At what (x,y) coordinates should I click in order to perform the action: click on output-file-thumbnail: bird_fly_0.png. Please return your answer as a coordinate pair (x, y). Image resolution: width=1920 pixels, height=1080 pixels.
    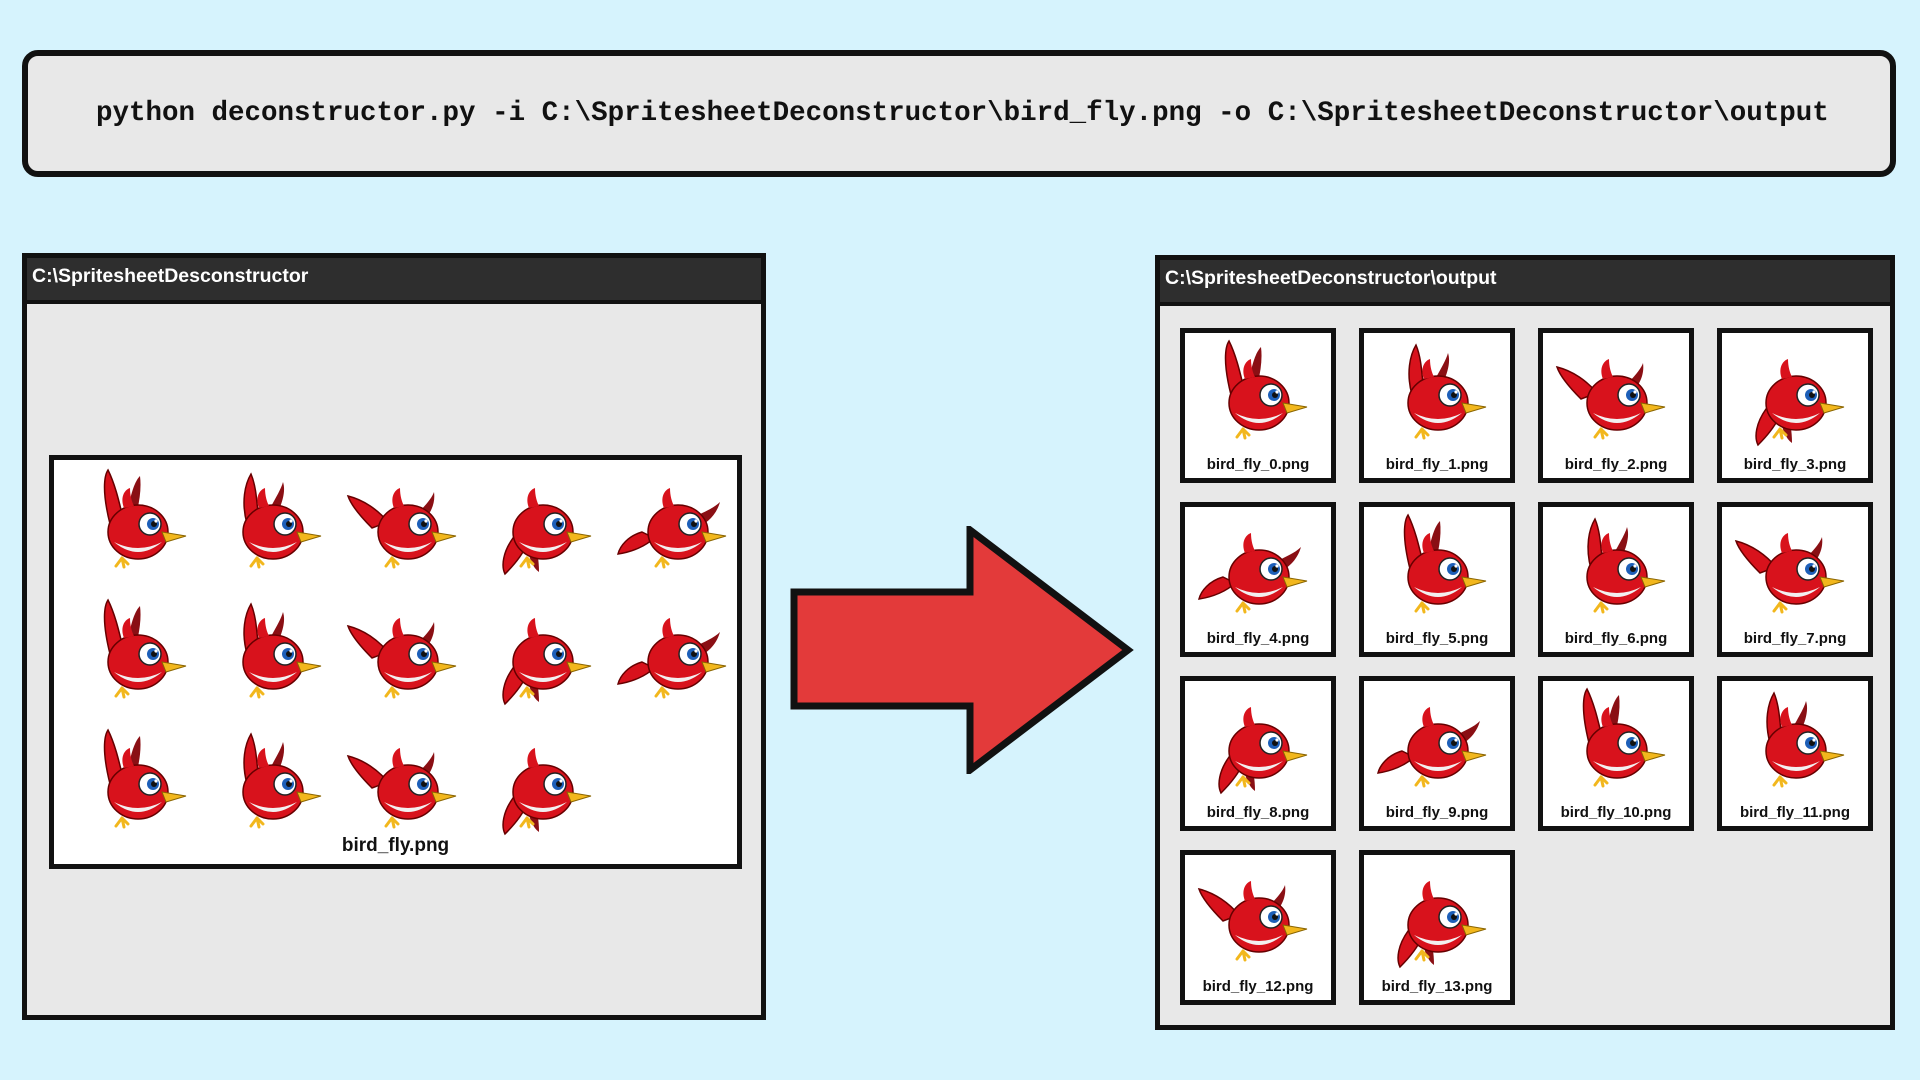
    Looking at the image, I should click on (1258, 405).